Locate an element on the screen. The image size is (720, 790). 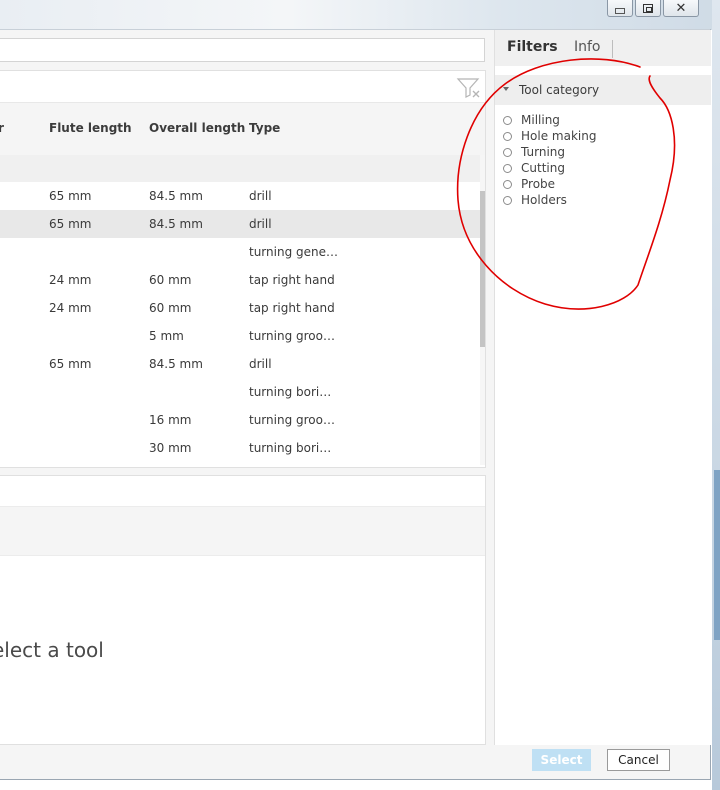
column-header-partial: r is located at coordinates (2, 128).